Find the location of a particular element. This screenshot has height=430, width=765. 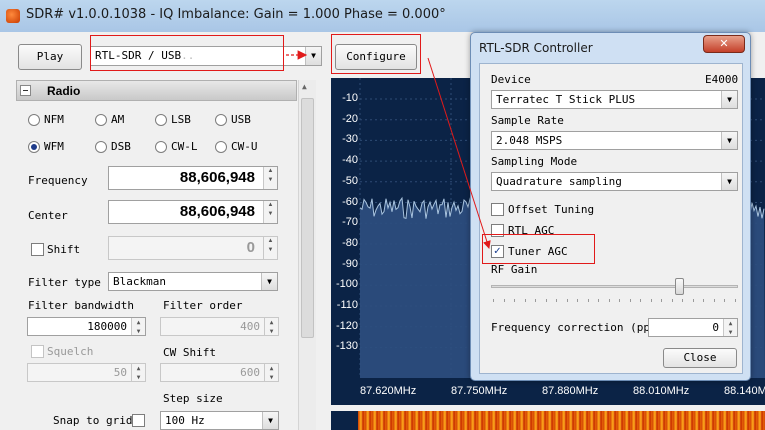

sampling-mode-value: Quadrature sampling is located at coordinates (559, 181).